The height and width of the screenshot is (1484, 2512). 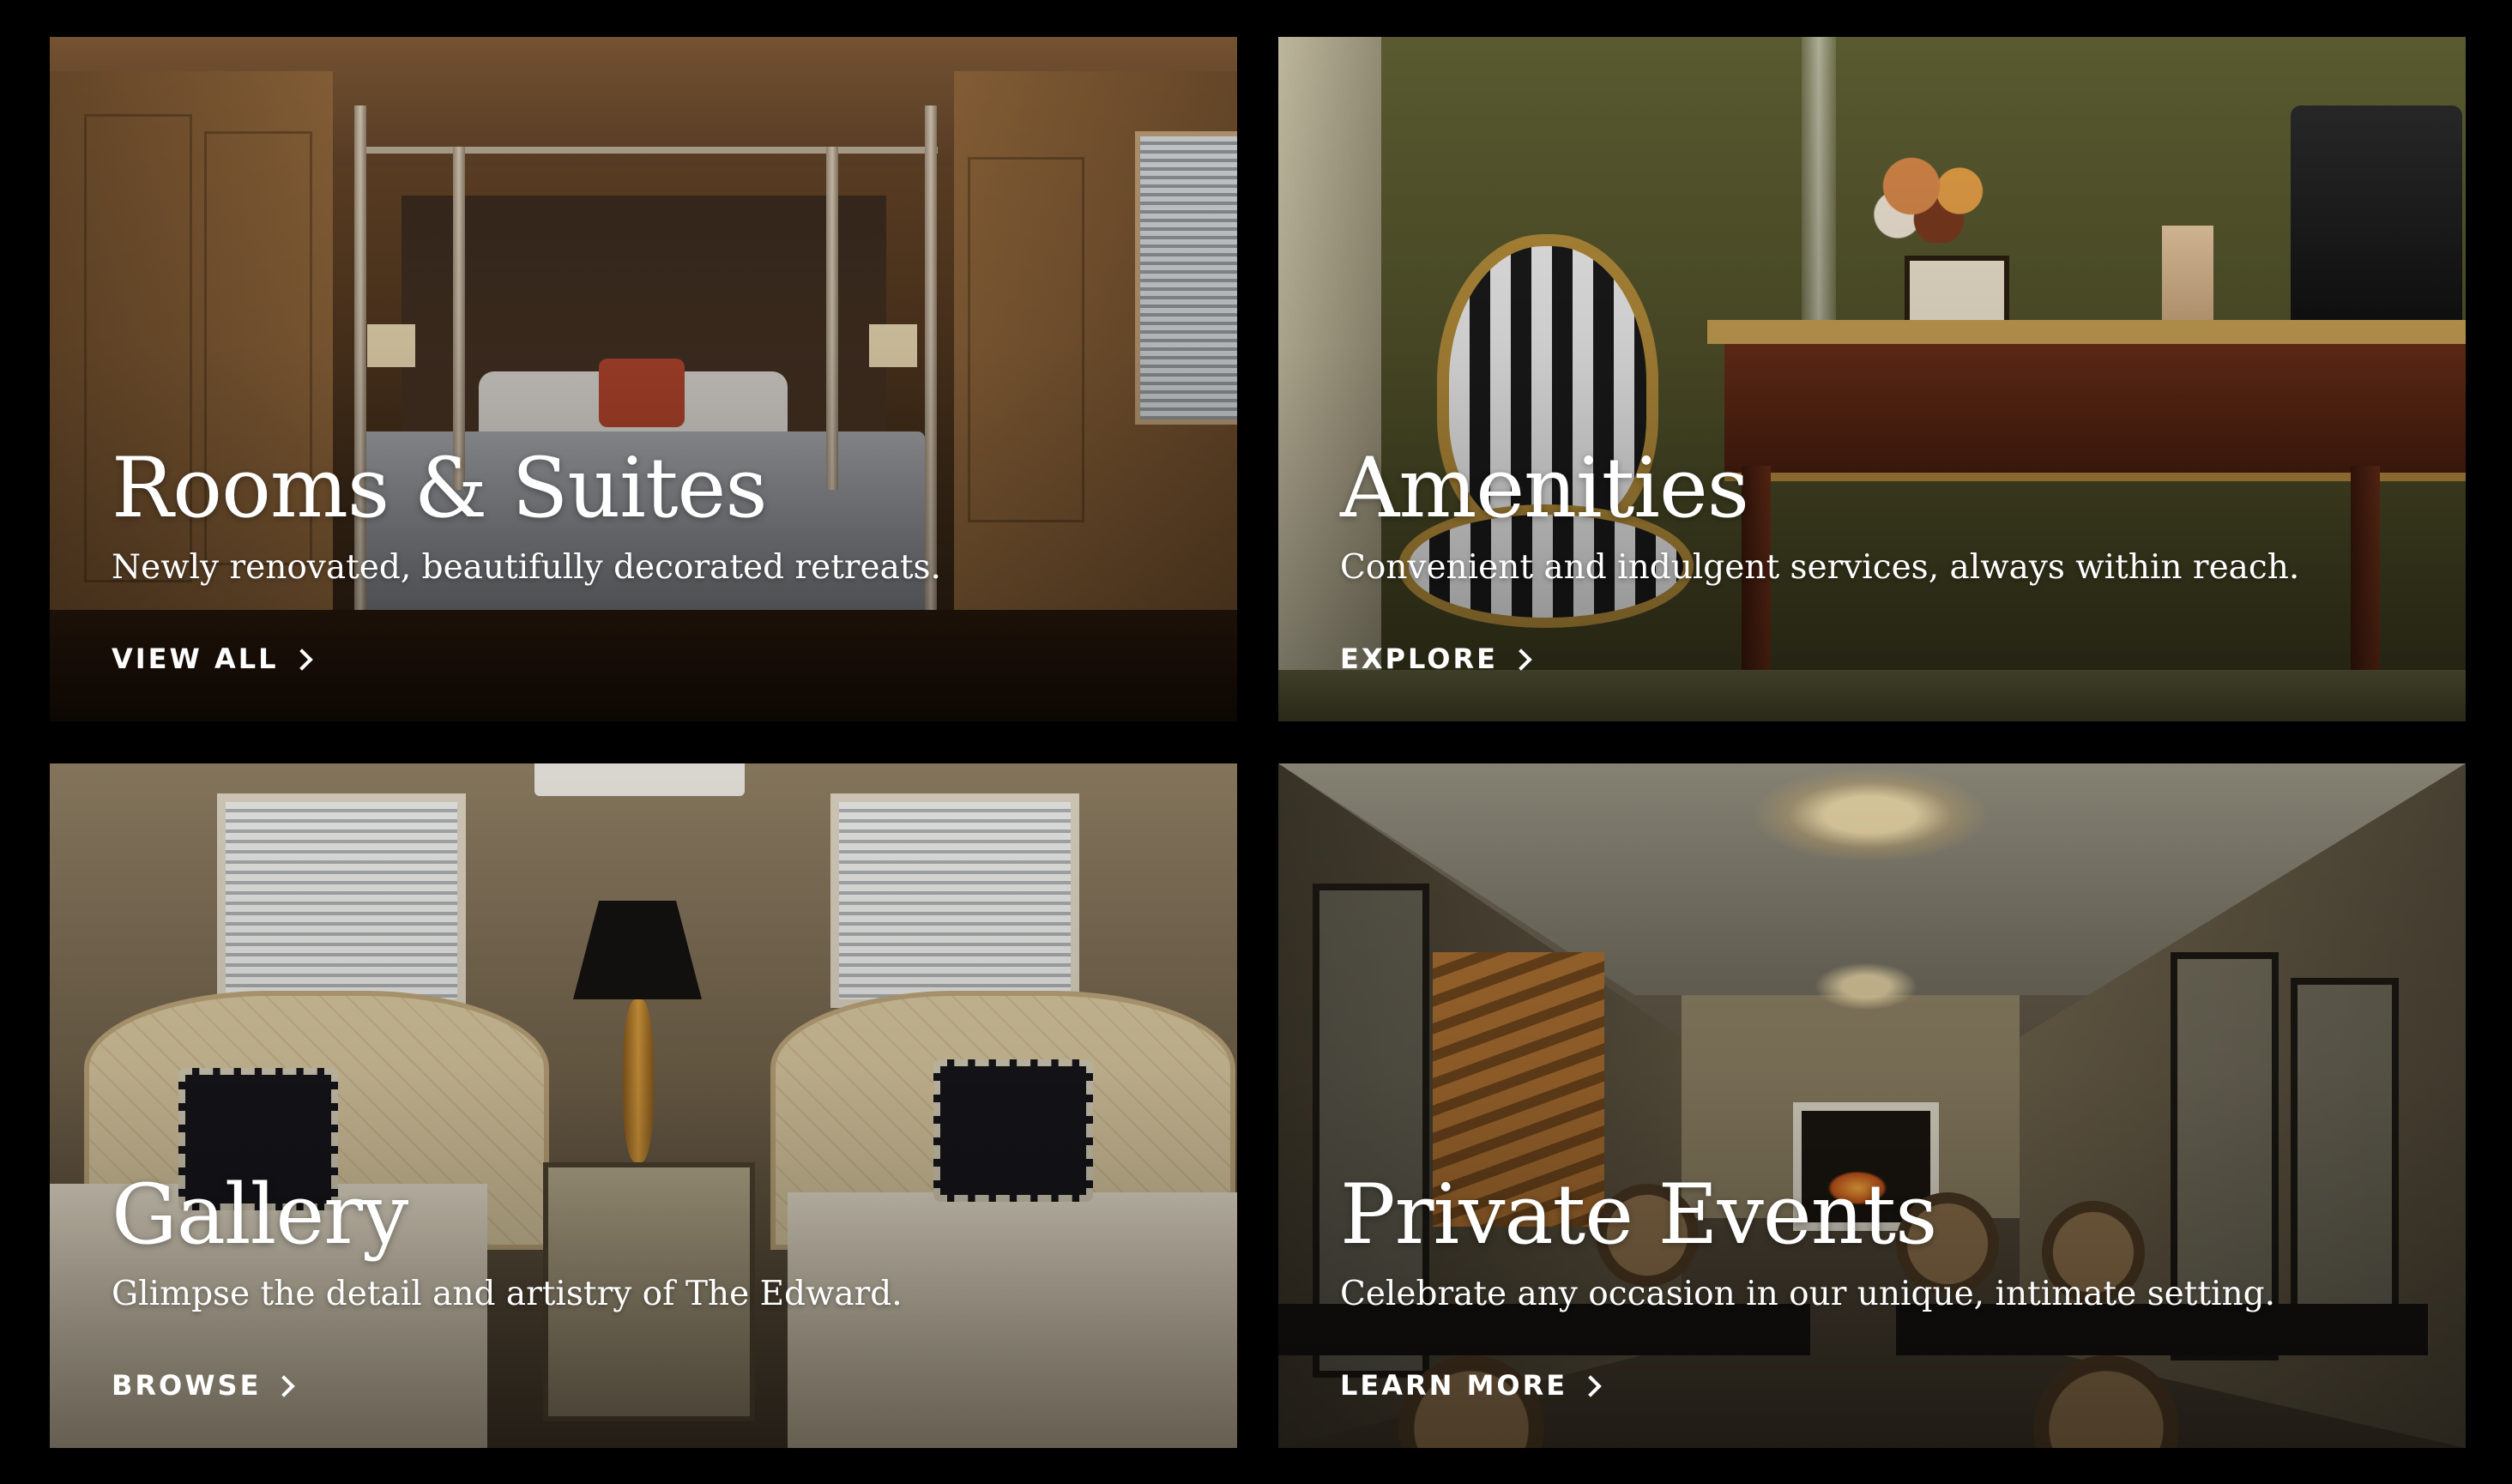 I want to click on browse-link: BROWSE, so click(x=204, y=1385).